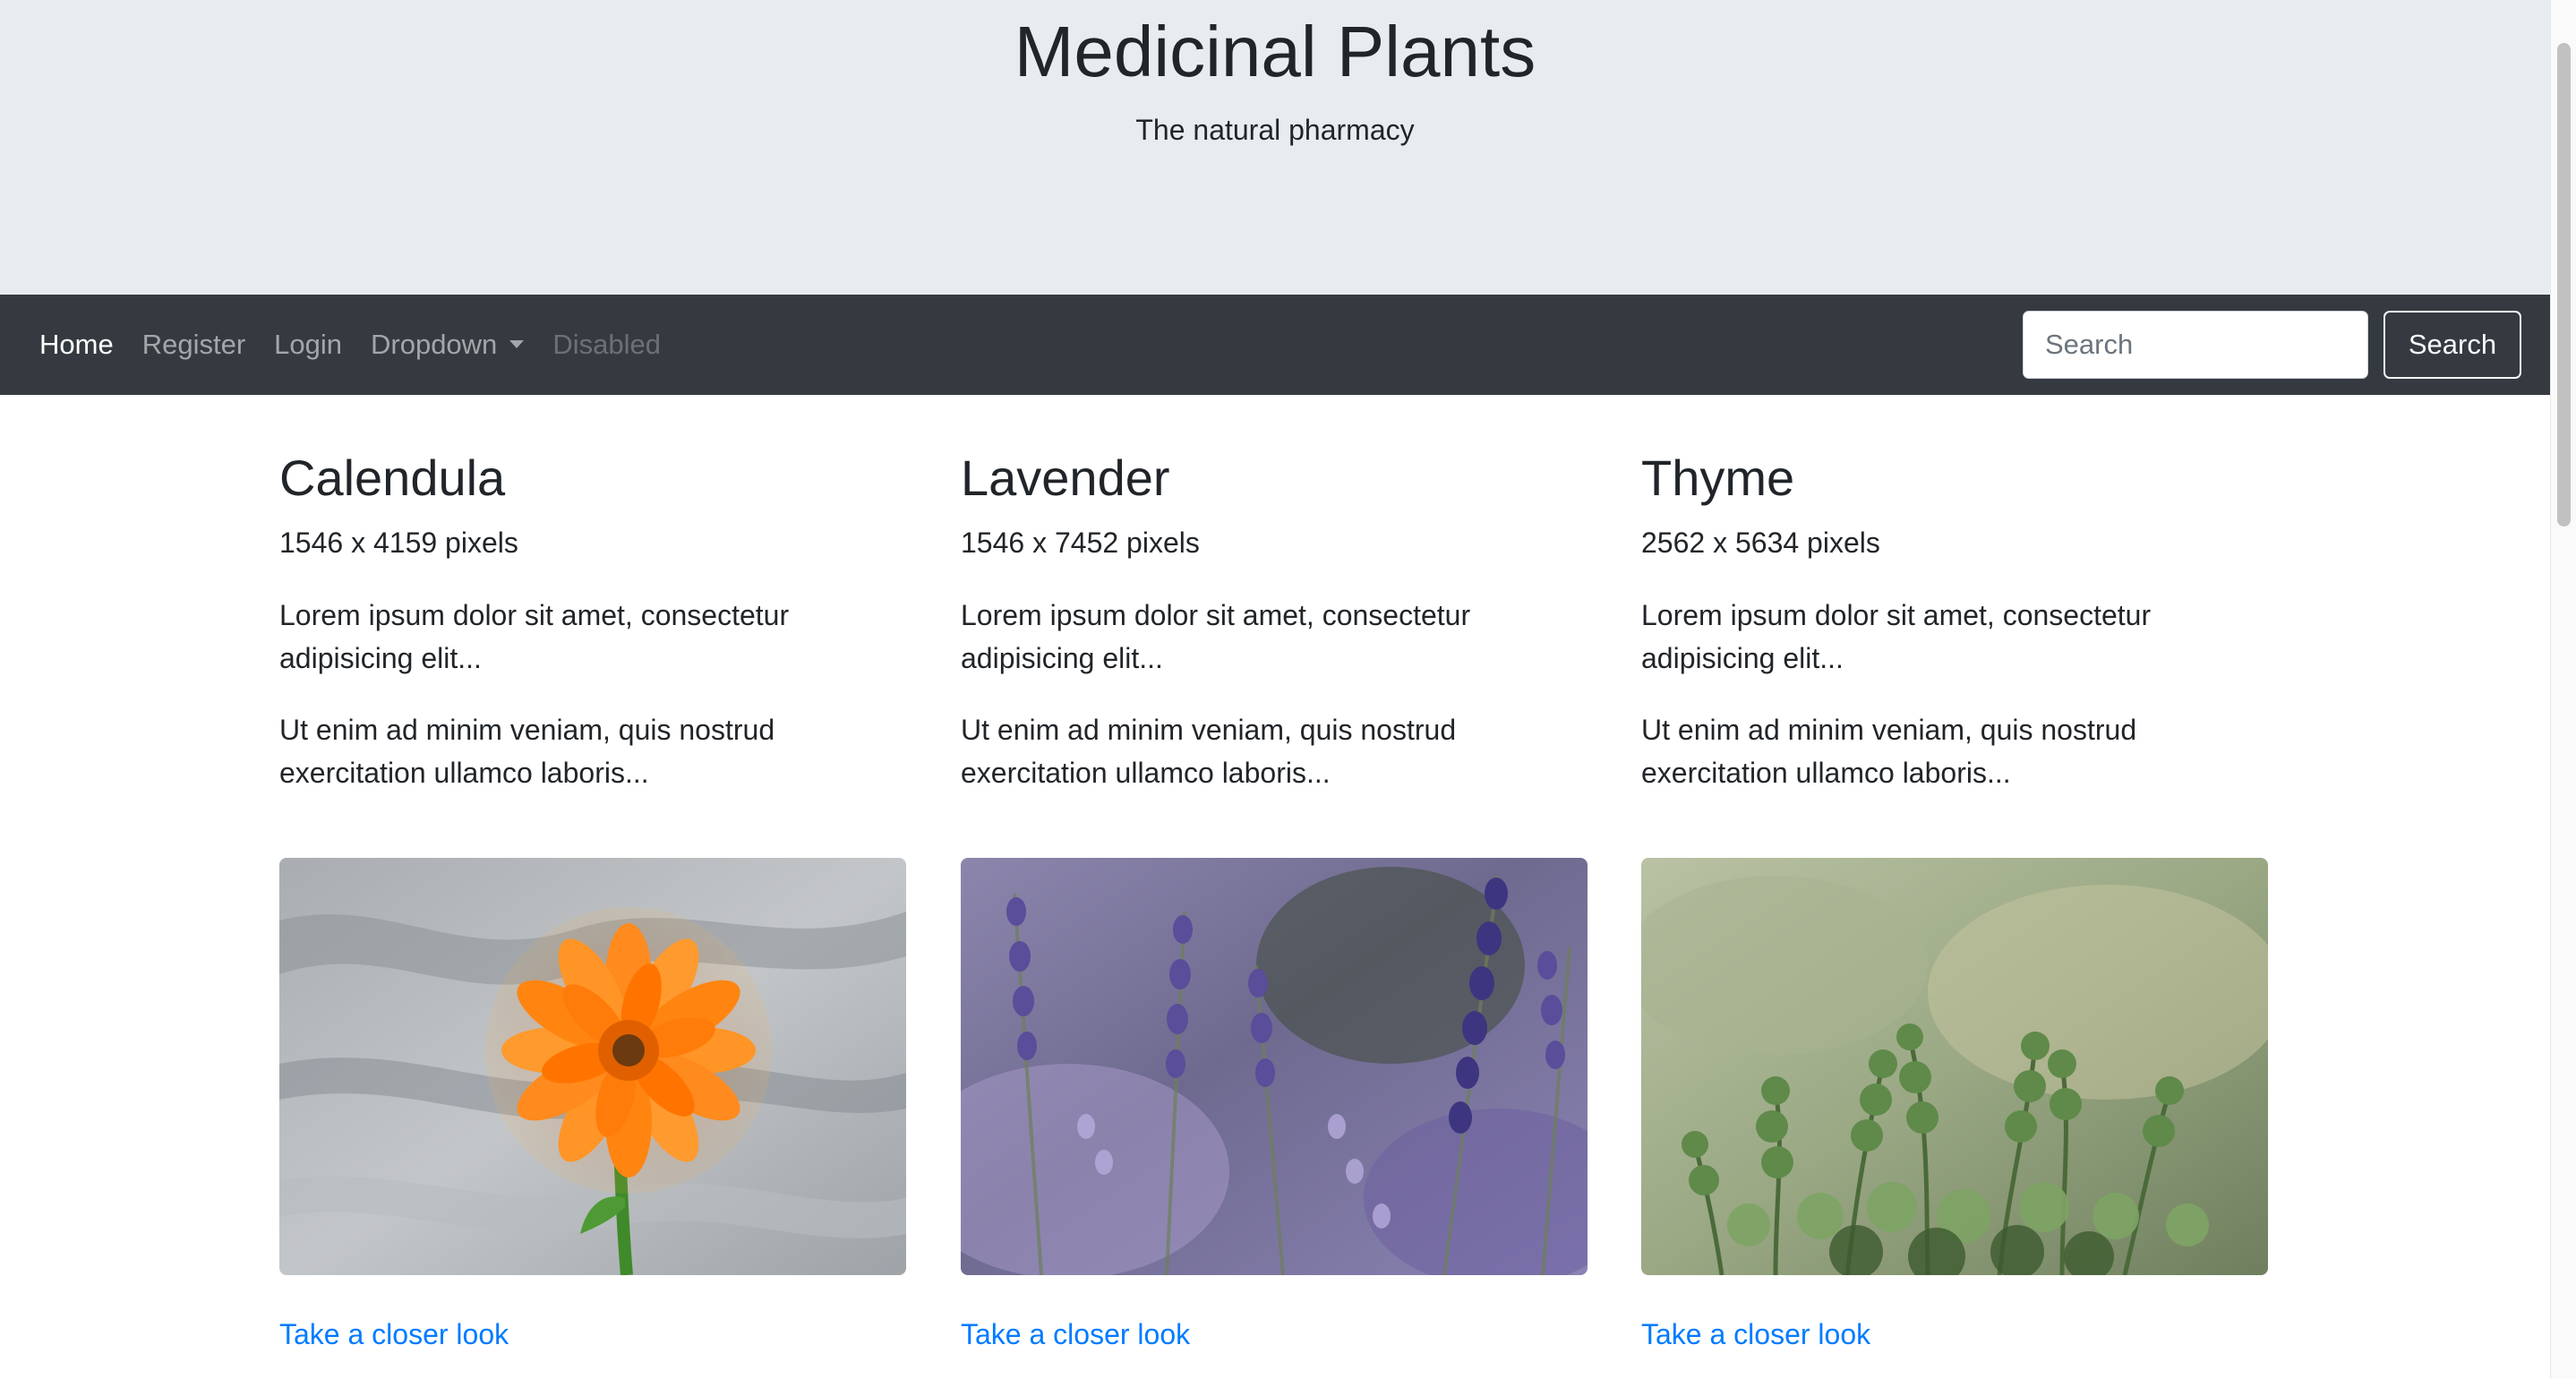  What do you see at coordinates (308, 345) in the screenshot?
I see `nav-link-login: Login` at bounding box center [308, 345].